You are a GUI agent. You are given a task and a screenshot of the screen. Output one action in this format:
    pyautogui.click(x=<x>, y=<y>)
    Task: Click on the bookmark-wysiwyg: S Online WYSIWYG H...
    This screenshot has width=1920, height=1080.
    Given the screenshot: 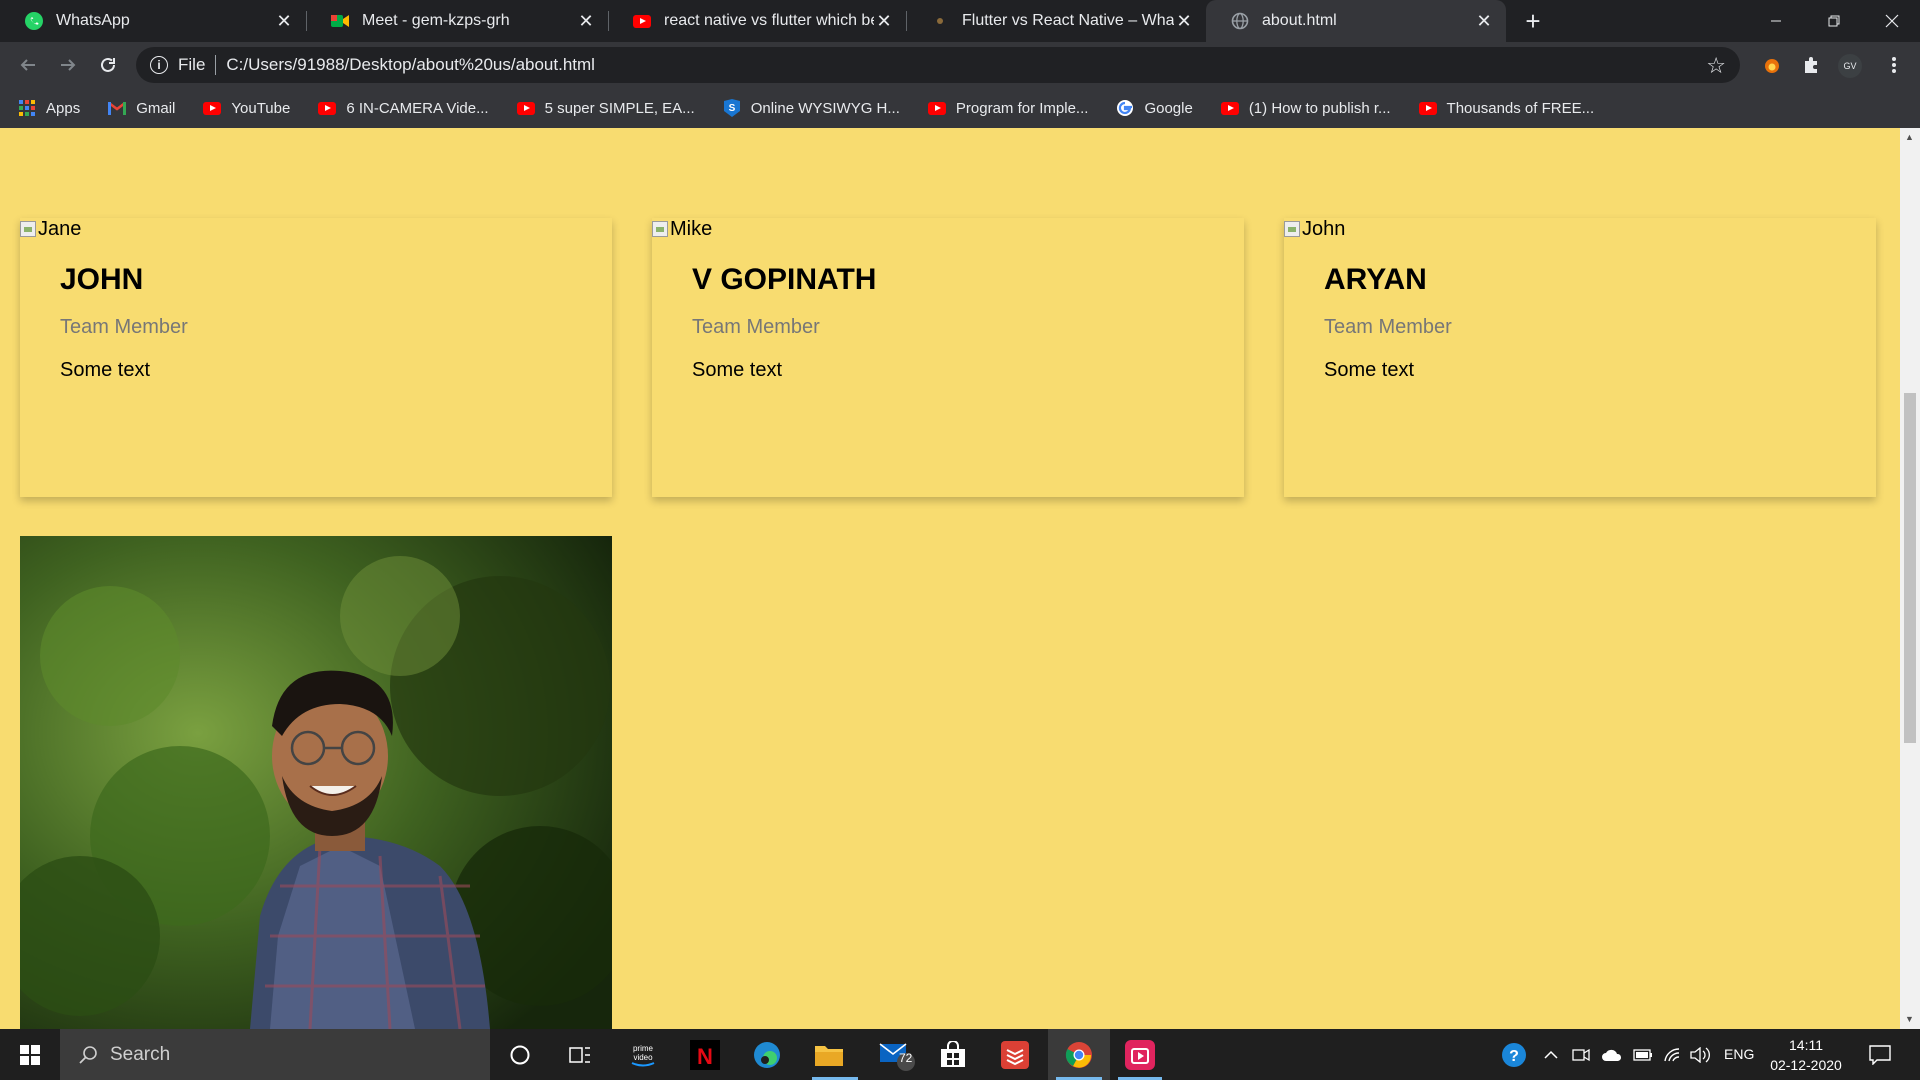 What is the action you would take?
    pyautogui.click(x=811, y=108)
    